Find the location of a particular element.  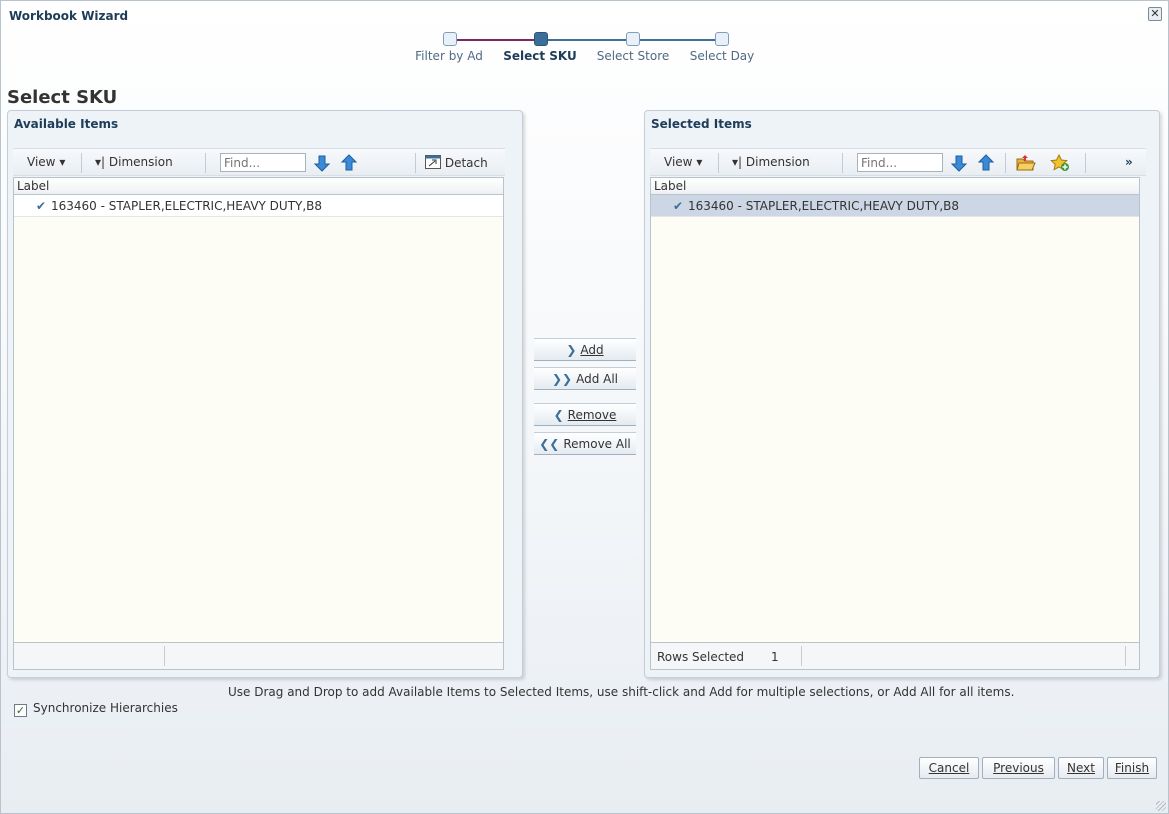

detach-label: Detach is located at coordinates (466, 163).